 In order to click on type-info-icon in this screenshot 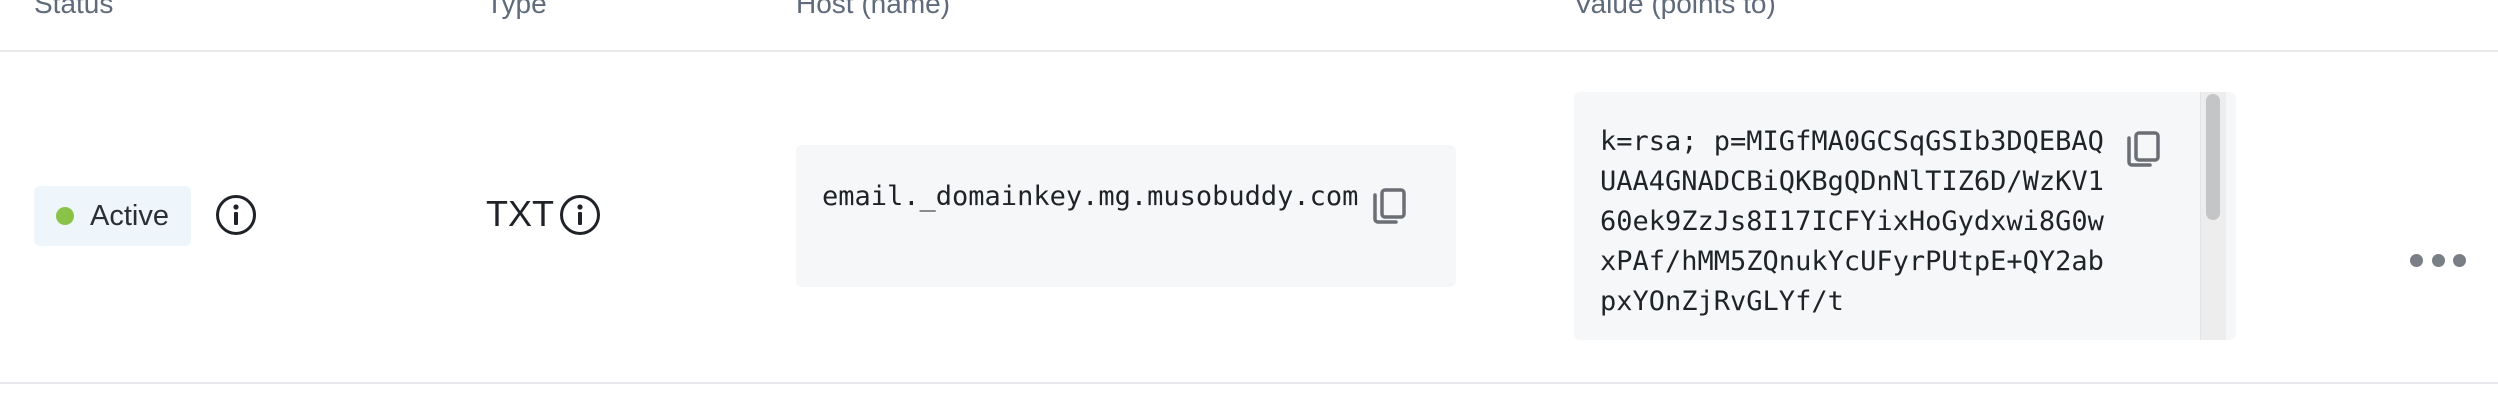, I will do `click(580, 215)`.